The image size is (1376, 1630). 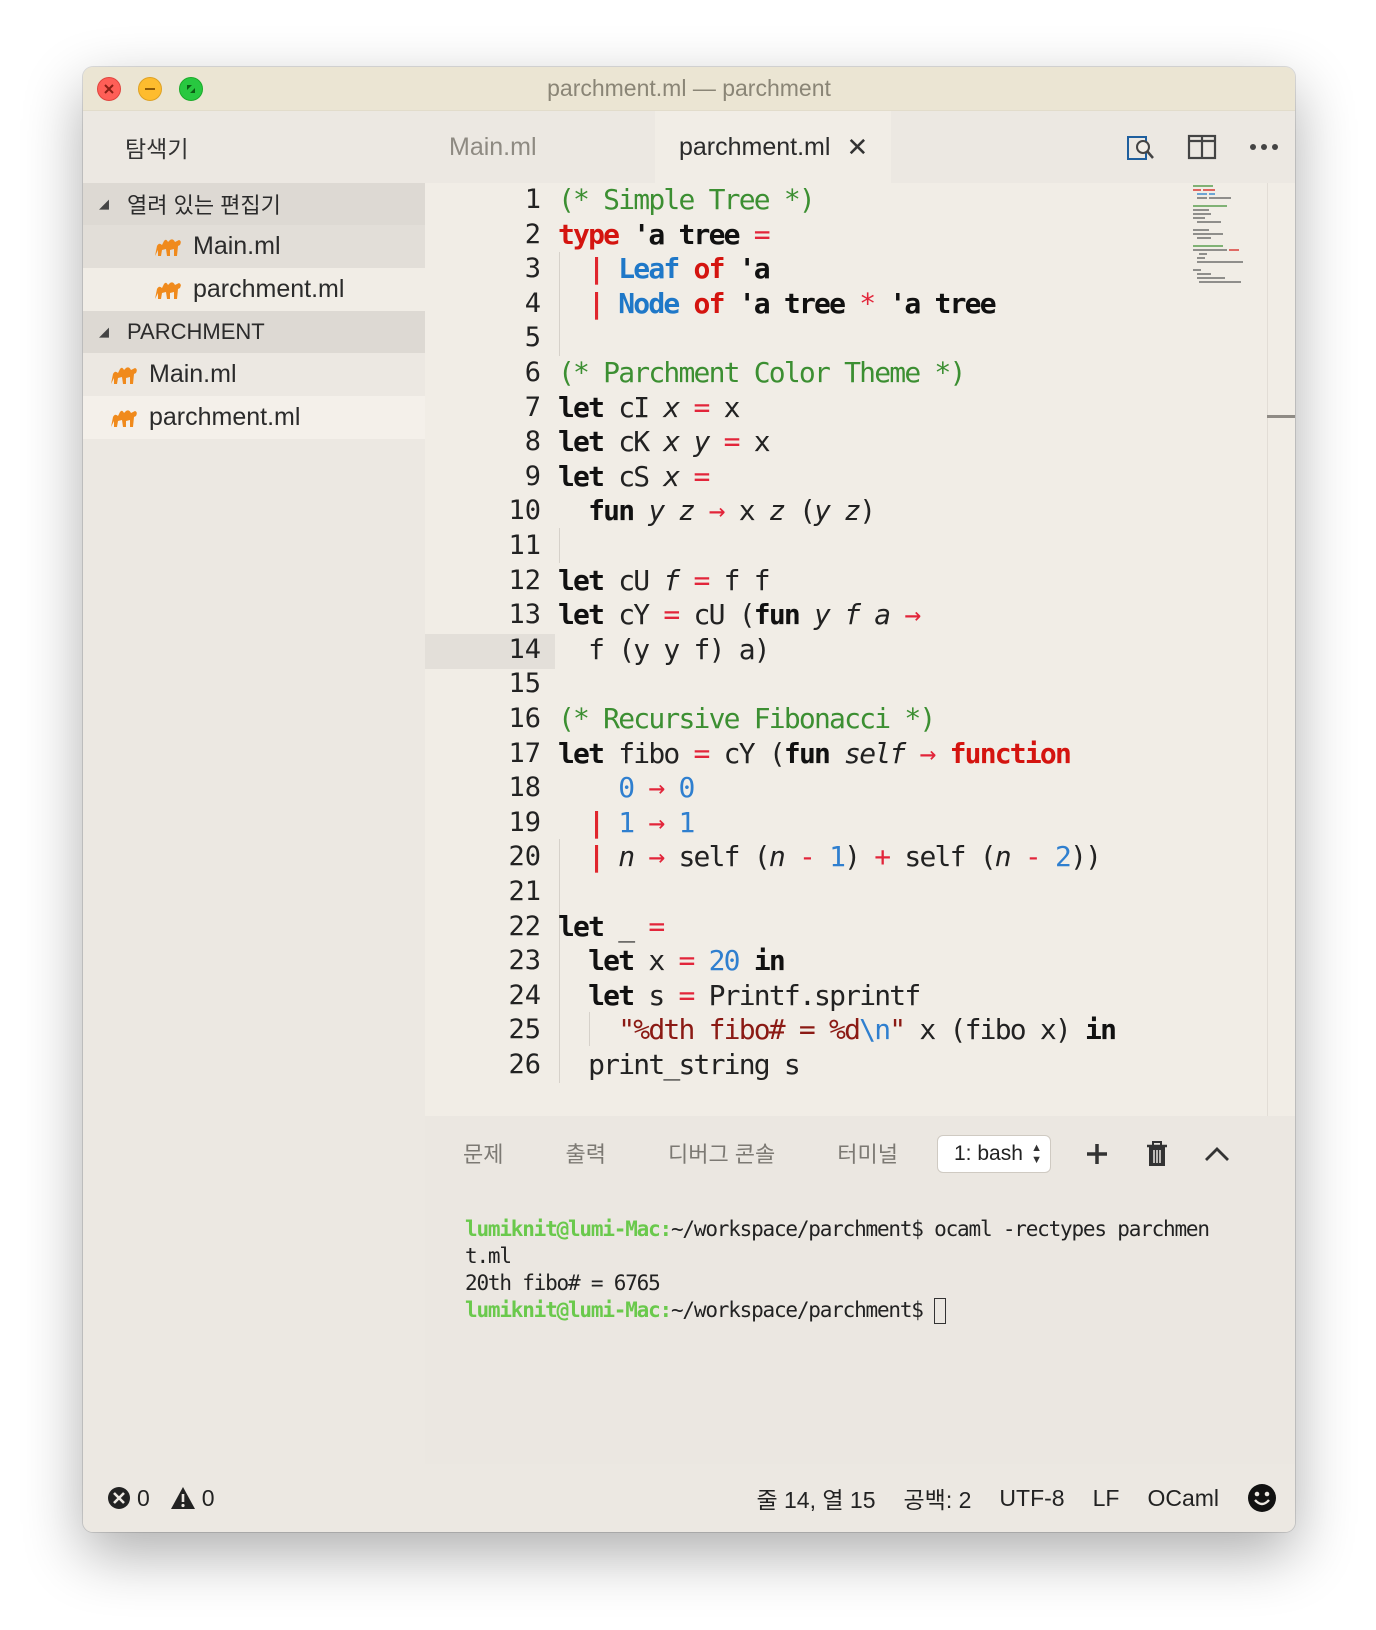 I want to click on split-editor-button, so click(x=1202, y=147).